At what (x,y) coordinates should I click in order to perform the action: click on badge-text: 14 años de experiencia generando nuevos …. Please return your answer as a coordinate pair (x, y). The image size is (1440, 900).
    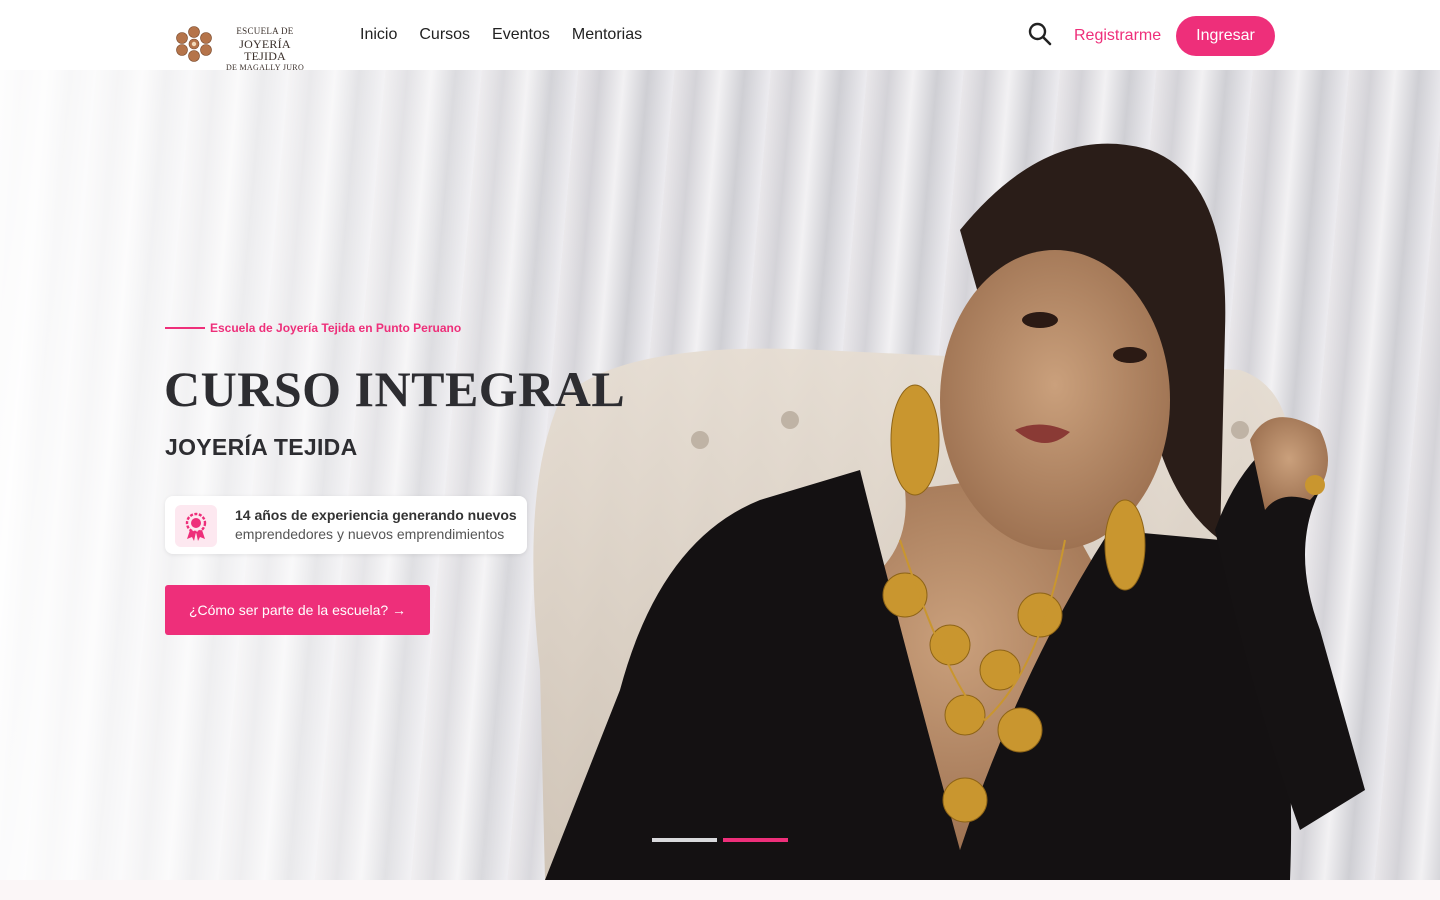
    Looking at the image, I should click on (376, 525).